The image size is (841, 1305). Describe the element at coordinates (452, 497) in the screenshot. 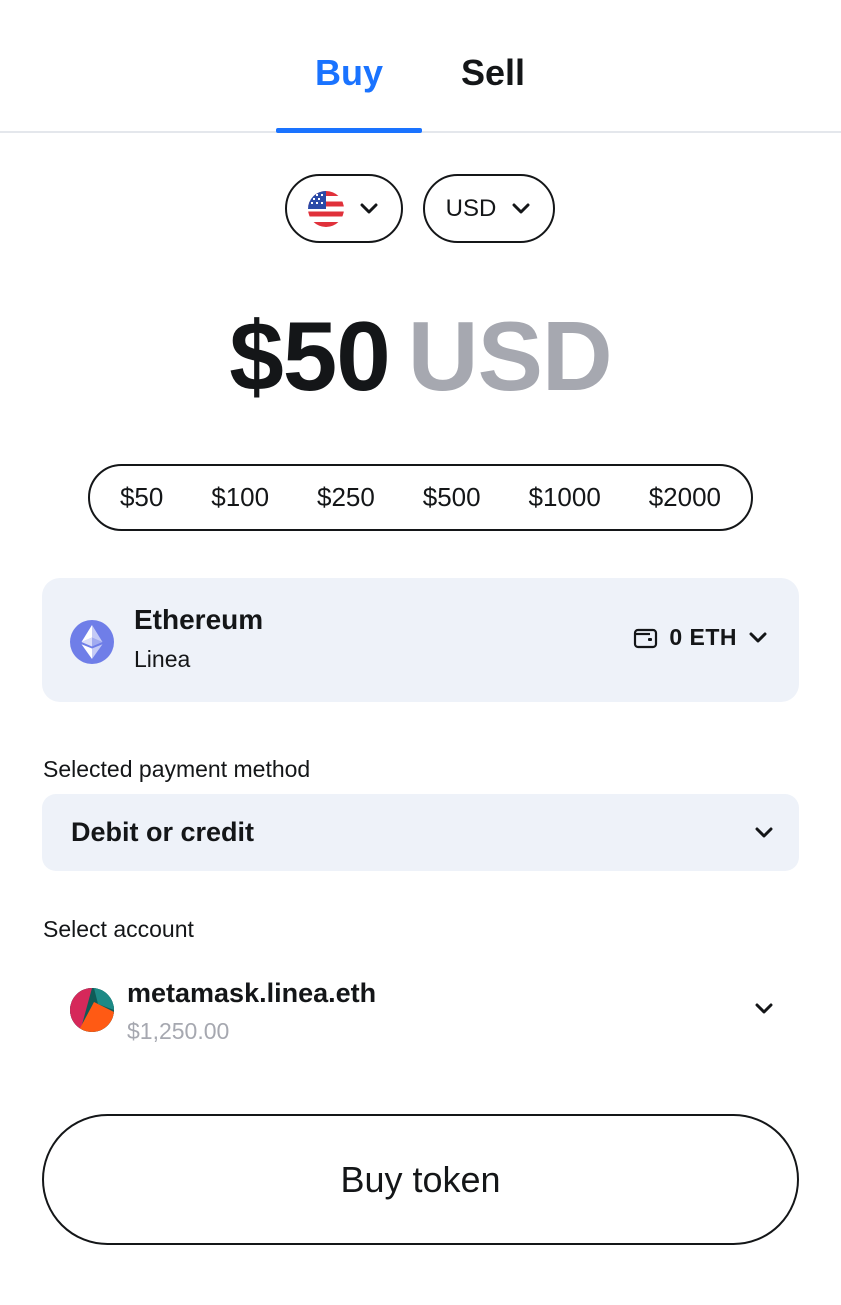

I see `quick-amount-500: $500` at that location.